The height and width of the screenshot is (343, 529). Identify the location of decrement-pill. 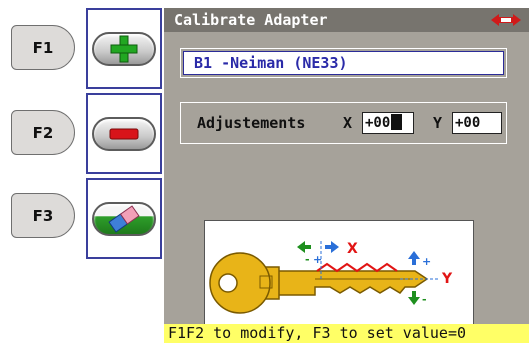
(124, 133).